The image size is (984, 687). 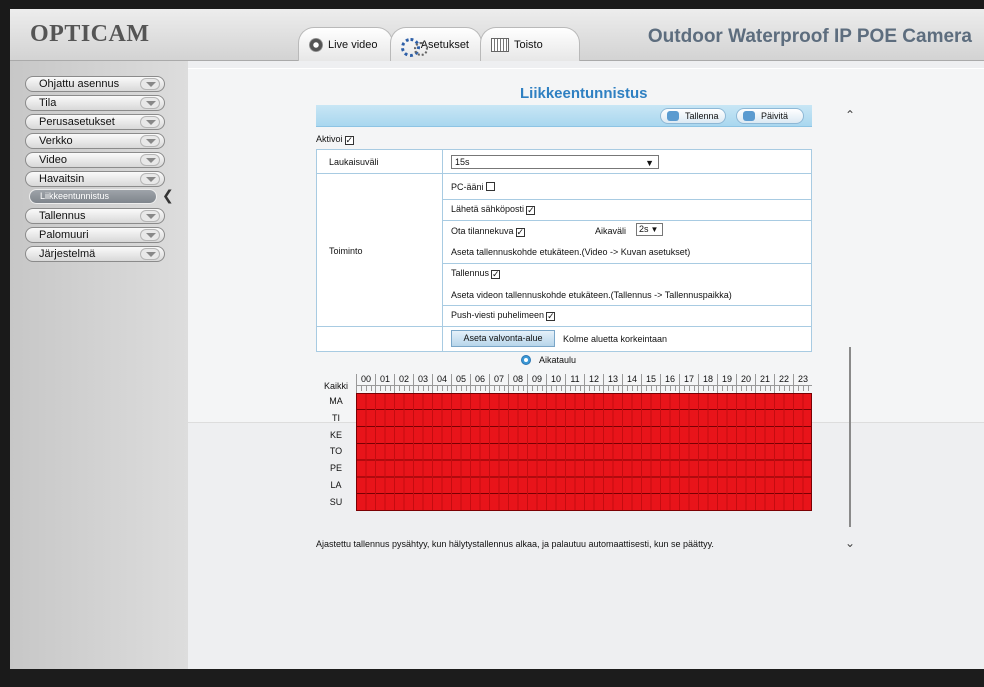 What do you see at coordinates (384, 383) in the screenshot?
I see `hour-label: 01` at bounding box center [384, 383].